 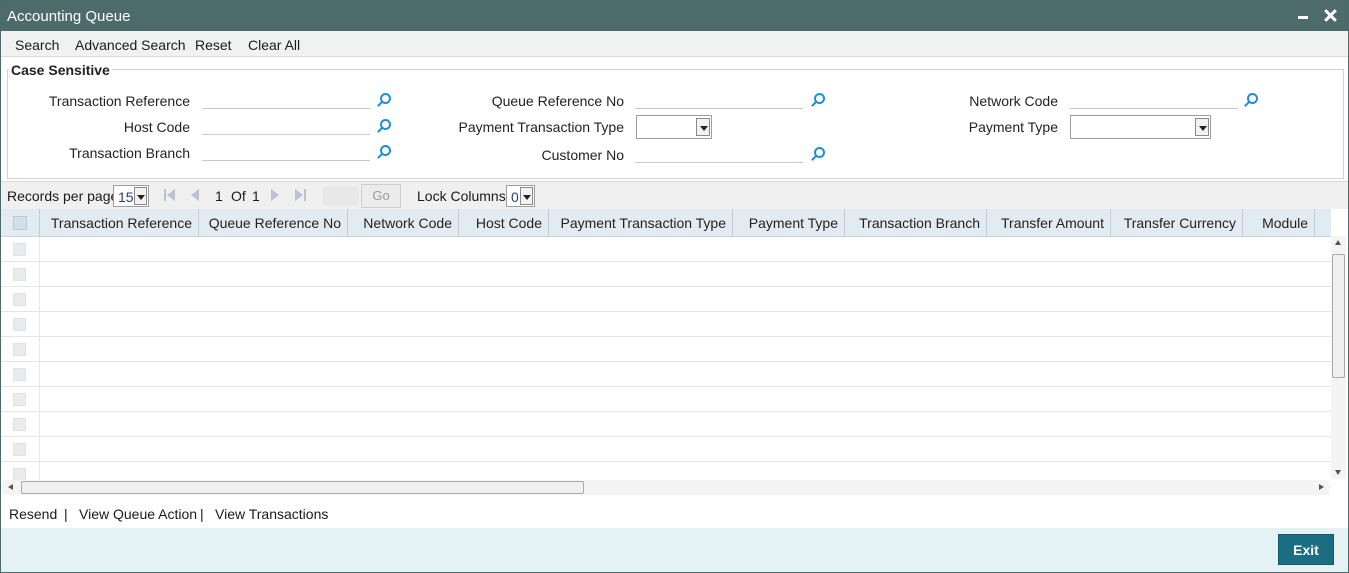 I want to click on column-header-payment-type: Payment Type, so click(x=789, y=223).